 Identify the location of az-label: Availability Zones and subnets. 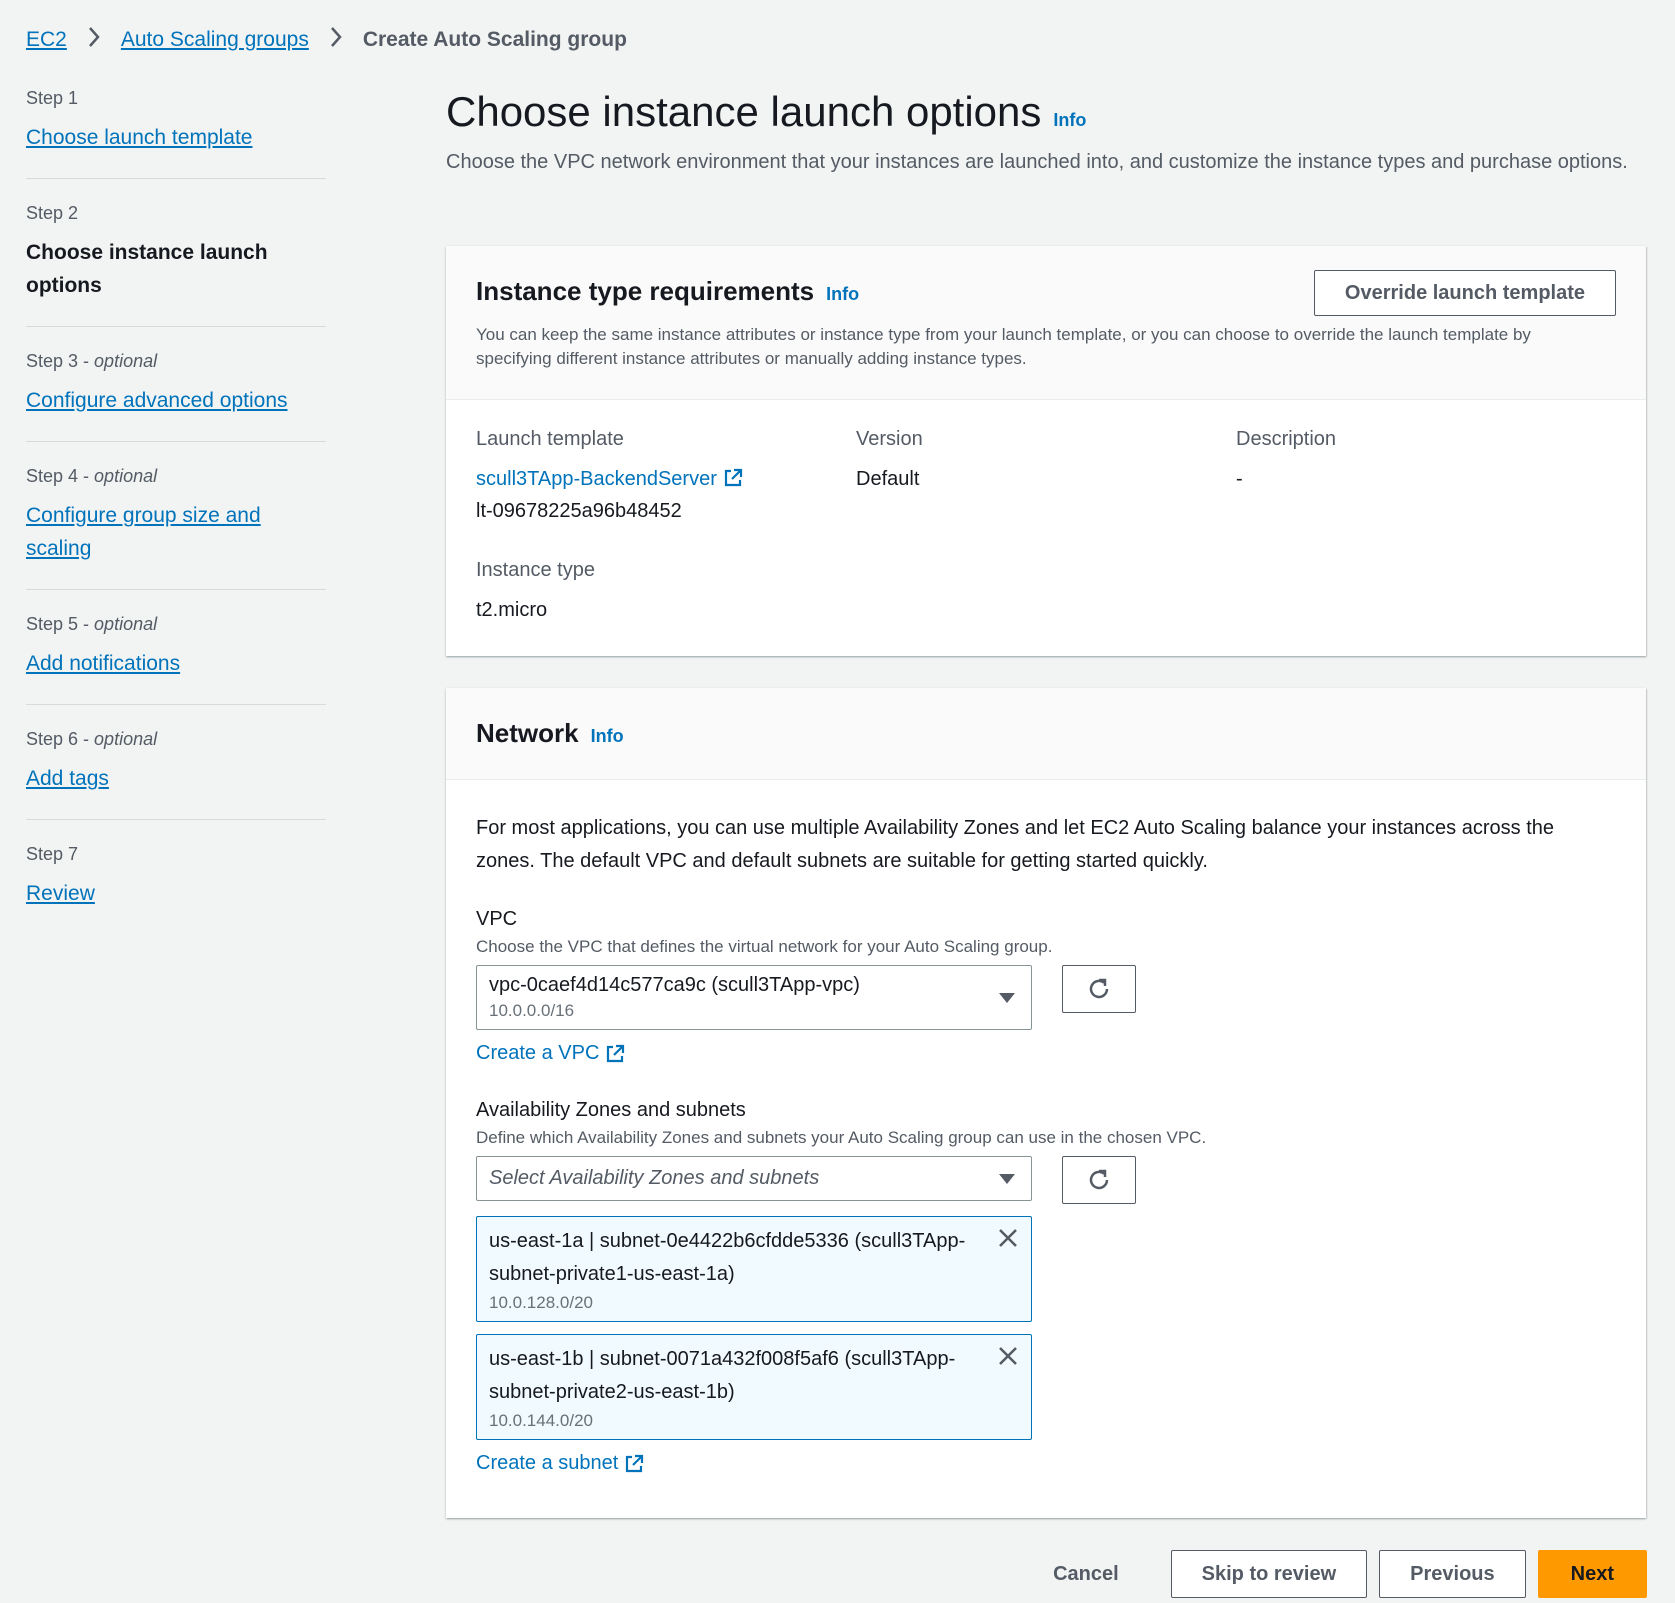
(611, 1110).